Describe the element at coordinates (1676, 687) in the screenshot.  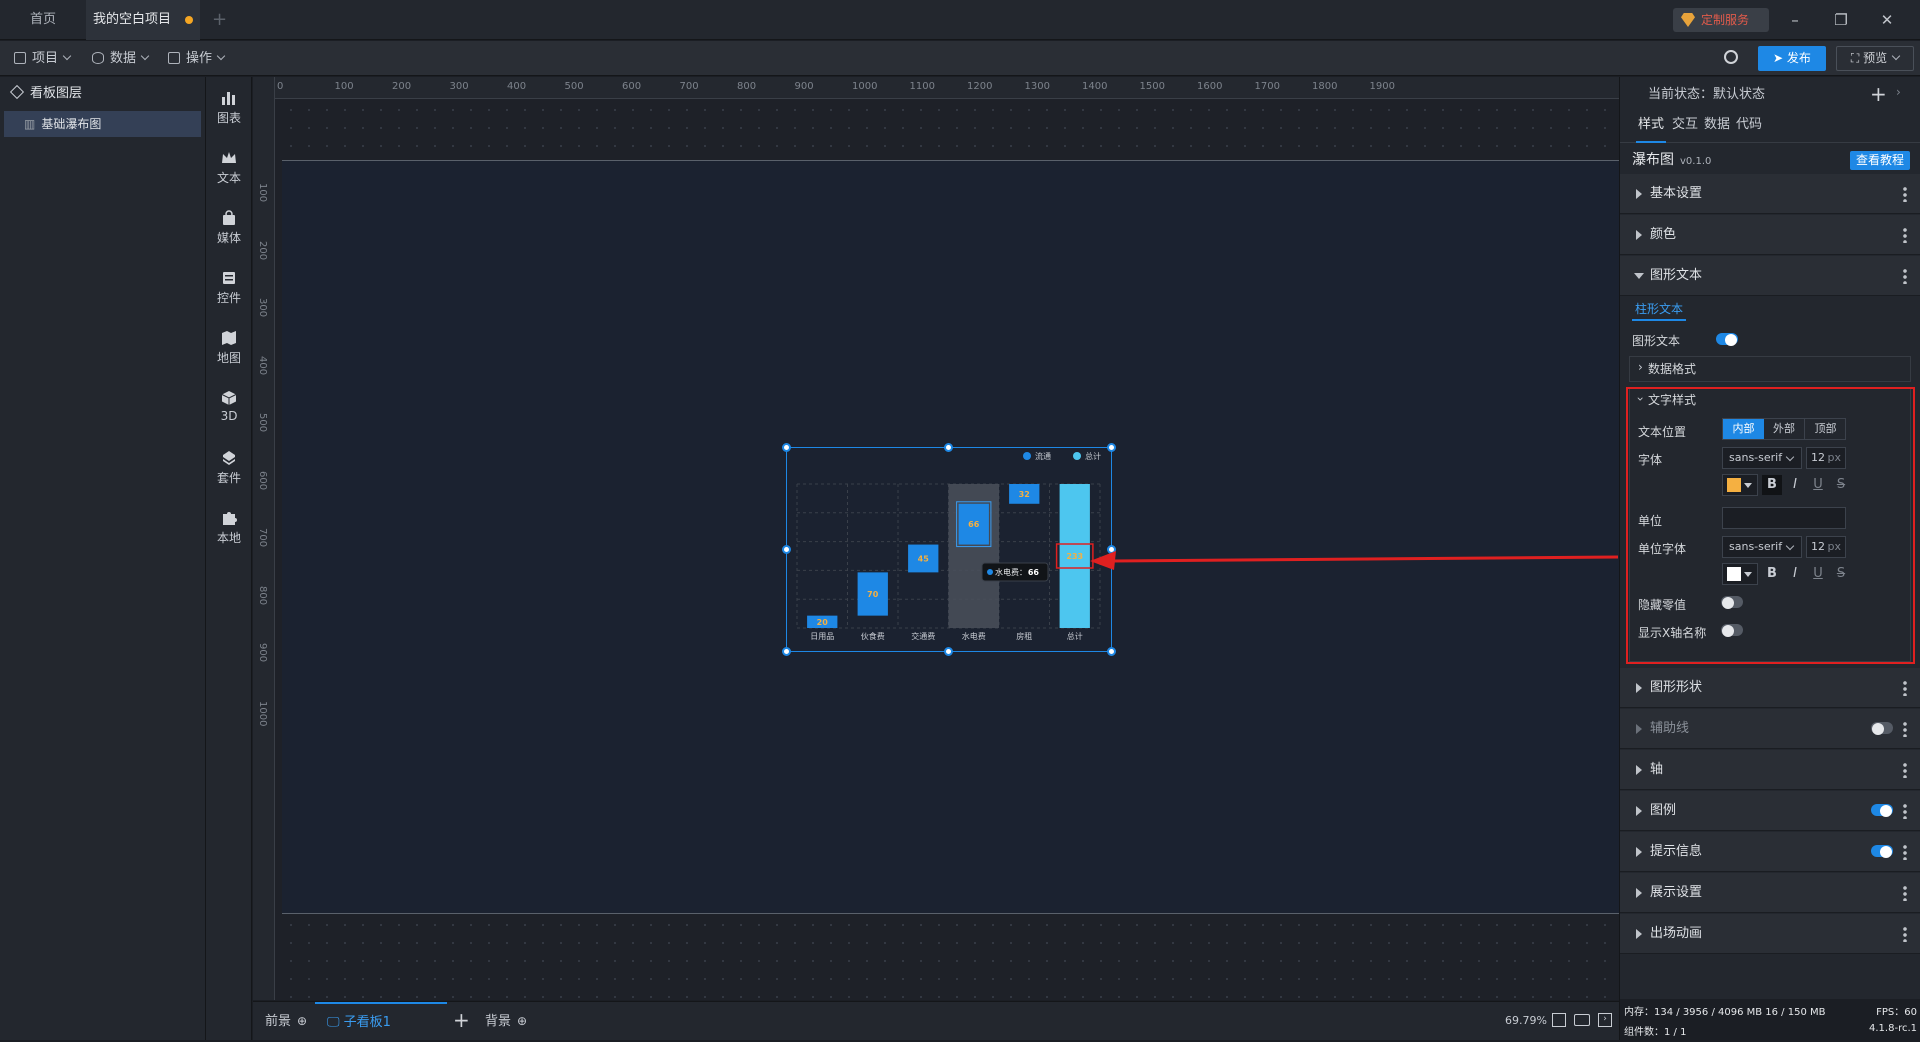
I see `section-shape-label: 图形形状` at that location.